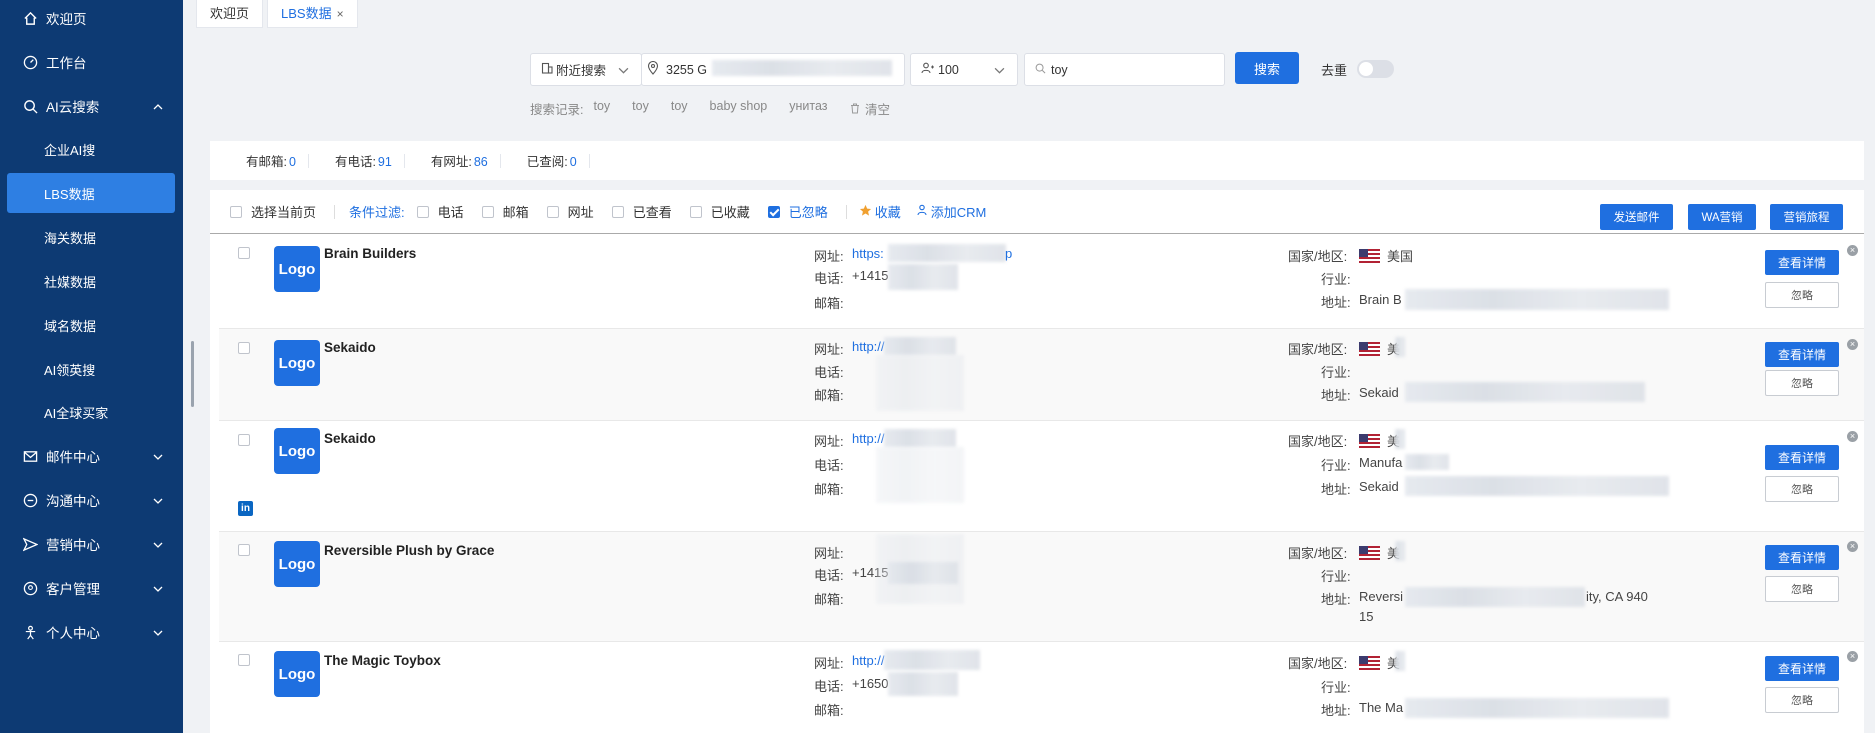 This screenshot has width=1875, height=733. What do you see at coordinates (382, 660) in the screenshot?
I see `company-name: The Magic Toybox` at bounding box center [382, 660].